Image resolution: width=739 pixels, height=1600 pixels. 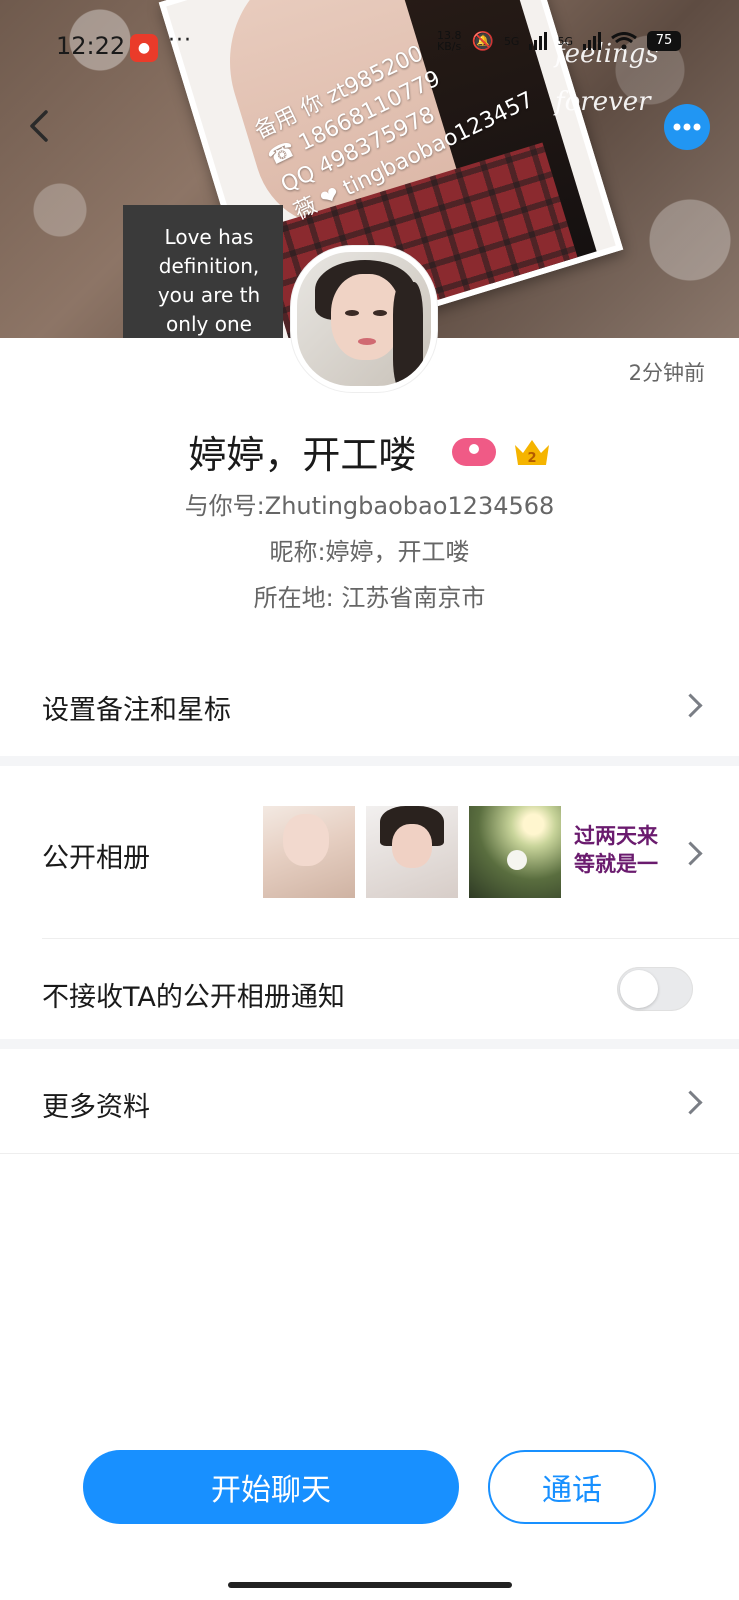 What do you see at coordinates (180, 40) in the screenshot?
I see `status-more-icon: ···` at bounding box center [180, 40].